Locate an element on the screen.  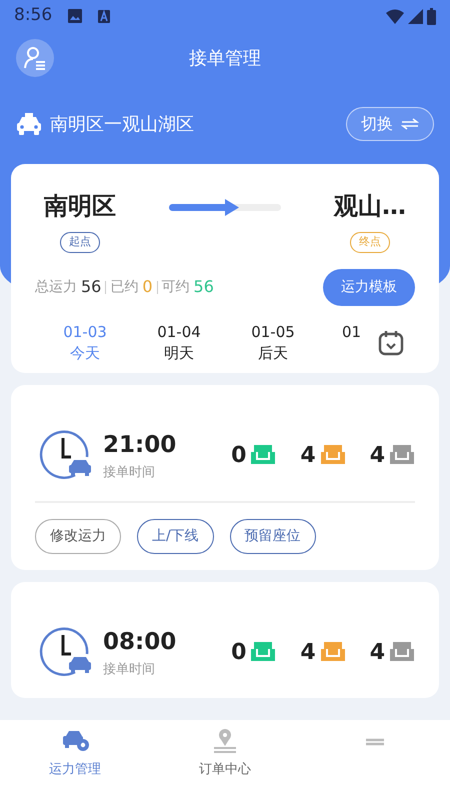
slot-time: 21:00 is located at coordinates (140, 445).